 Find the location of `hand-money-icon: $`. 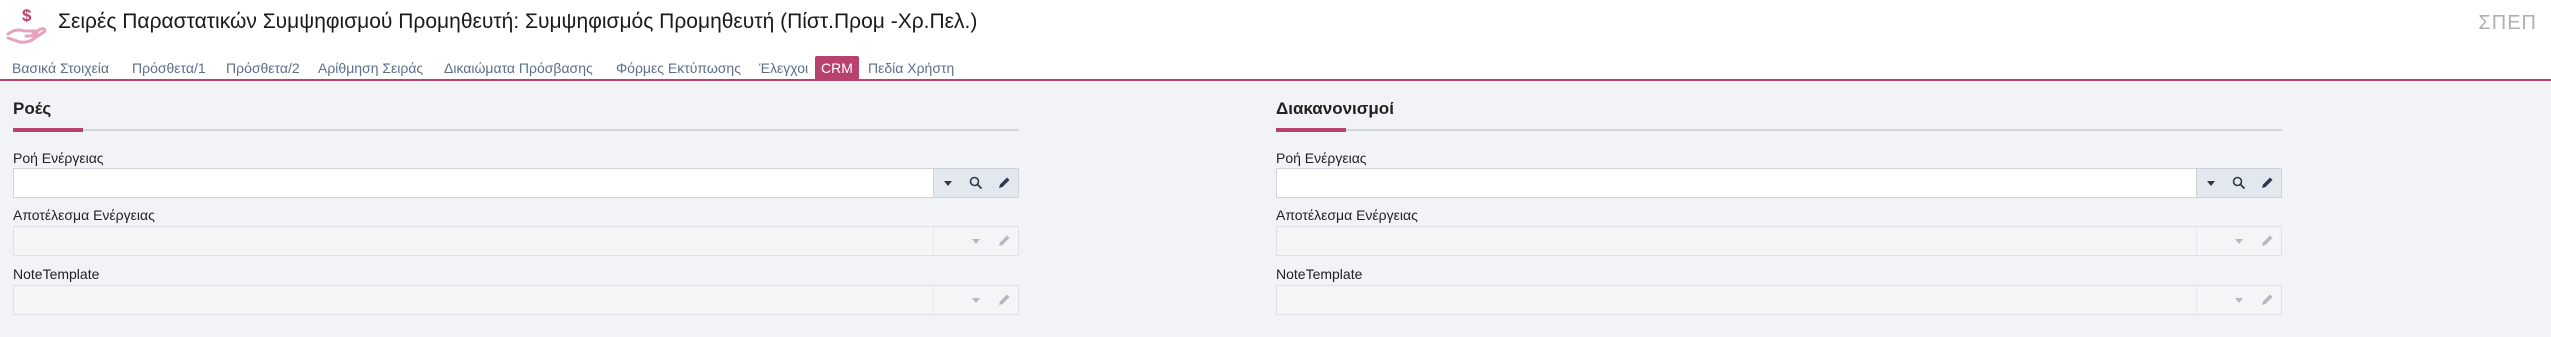

hand-money-icon: $ is located at coordinates (27, 24).